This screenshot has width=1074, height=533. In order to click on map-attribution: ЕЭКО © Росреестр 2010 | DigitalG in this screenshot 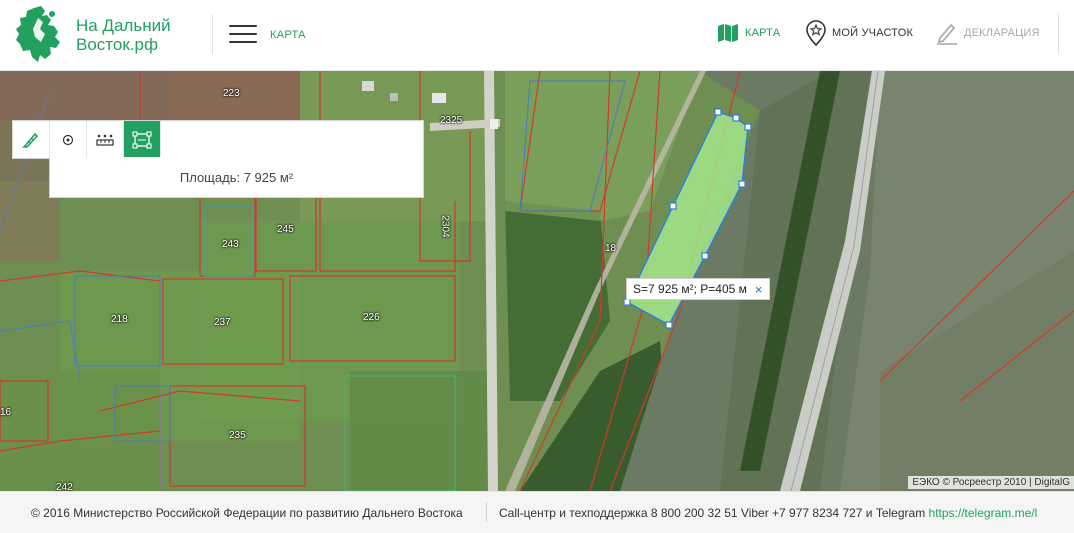, I will do `click(991, 482)`.